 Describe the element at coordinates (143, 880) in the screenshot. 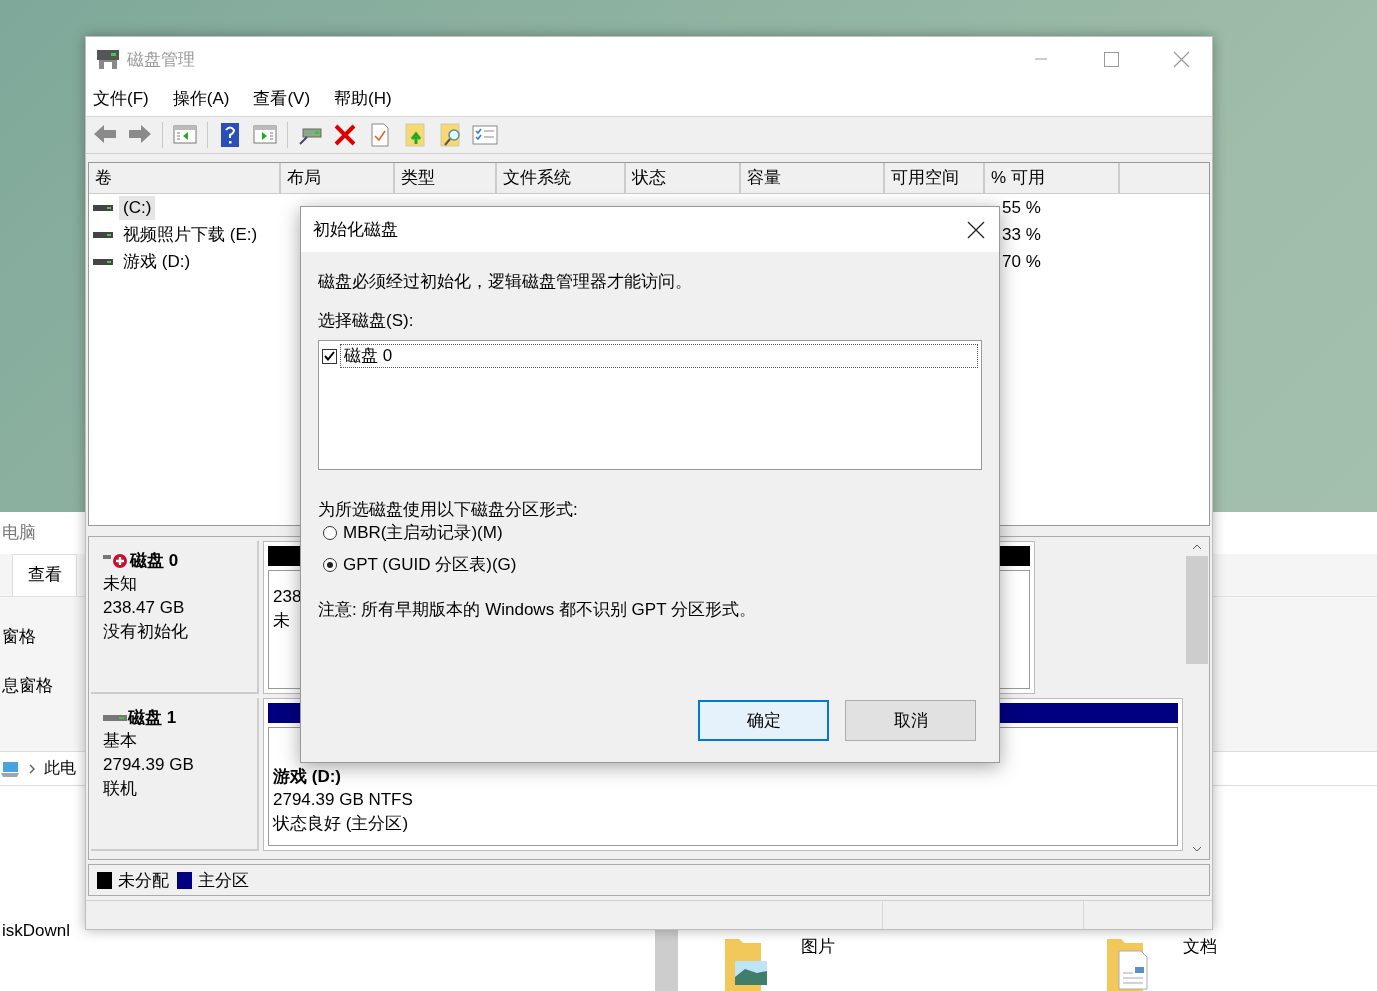

I see `legend-label: 未分配` at that location.